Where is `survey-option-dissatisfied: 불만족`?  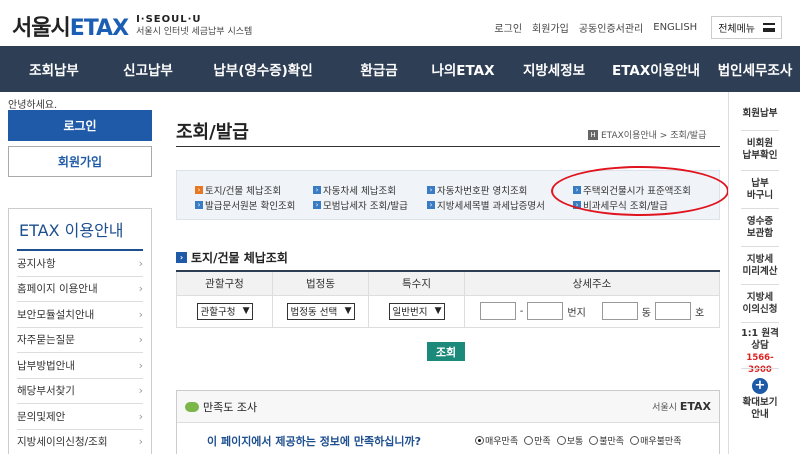 survey-option-dissatisfied: 불만족 is located at coordinates (606, 440).